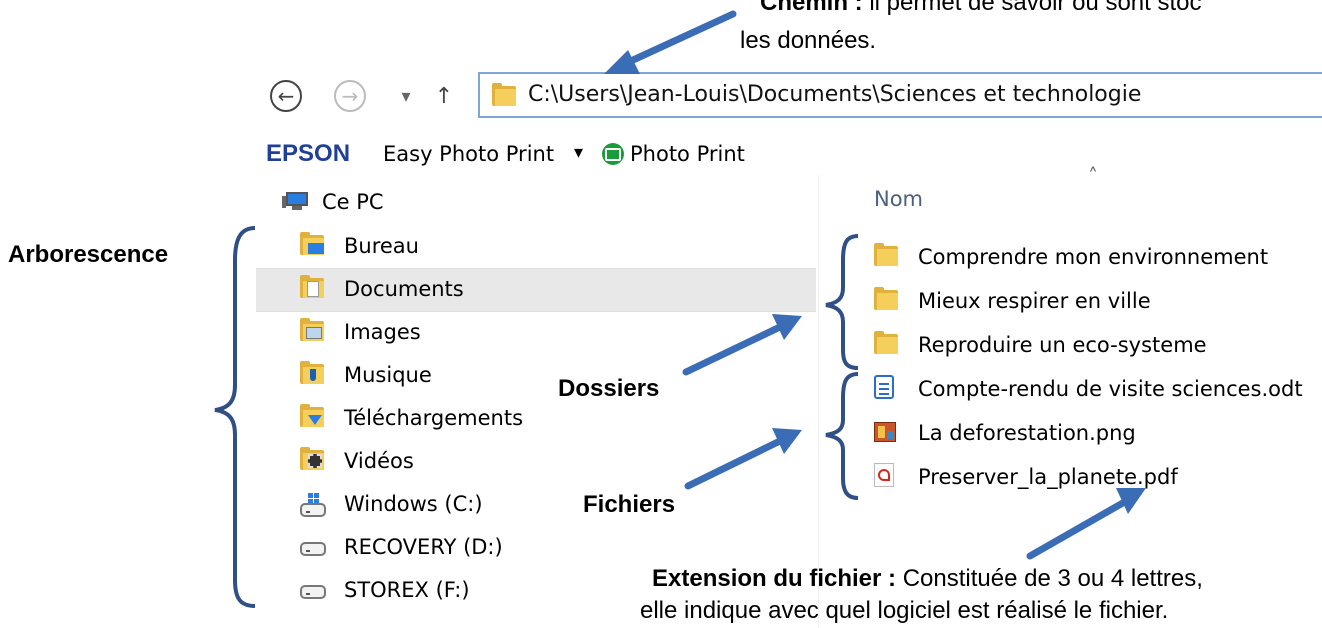  I want to click on back-arrow-icon: ←, so click(286, 96).